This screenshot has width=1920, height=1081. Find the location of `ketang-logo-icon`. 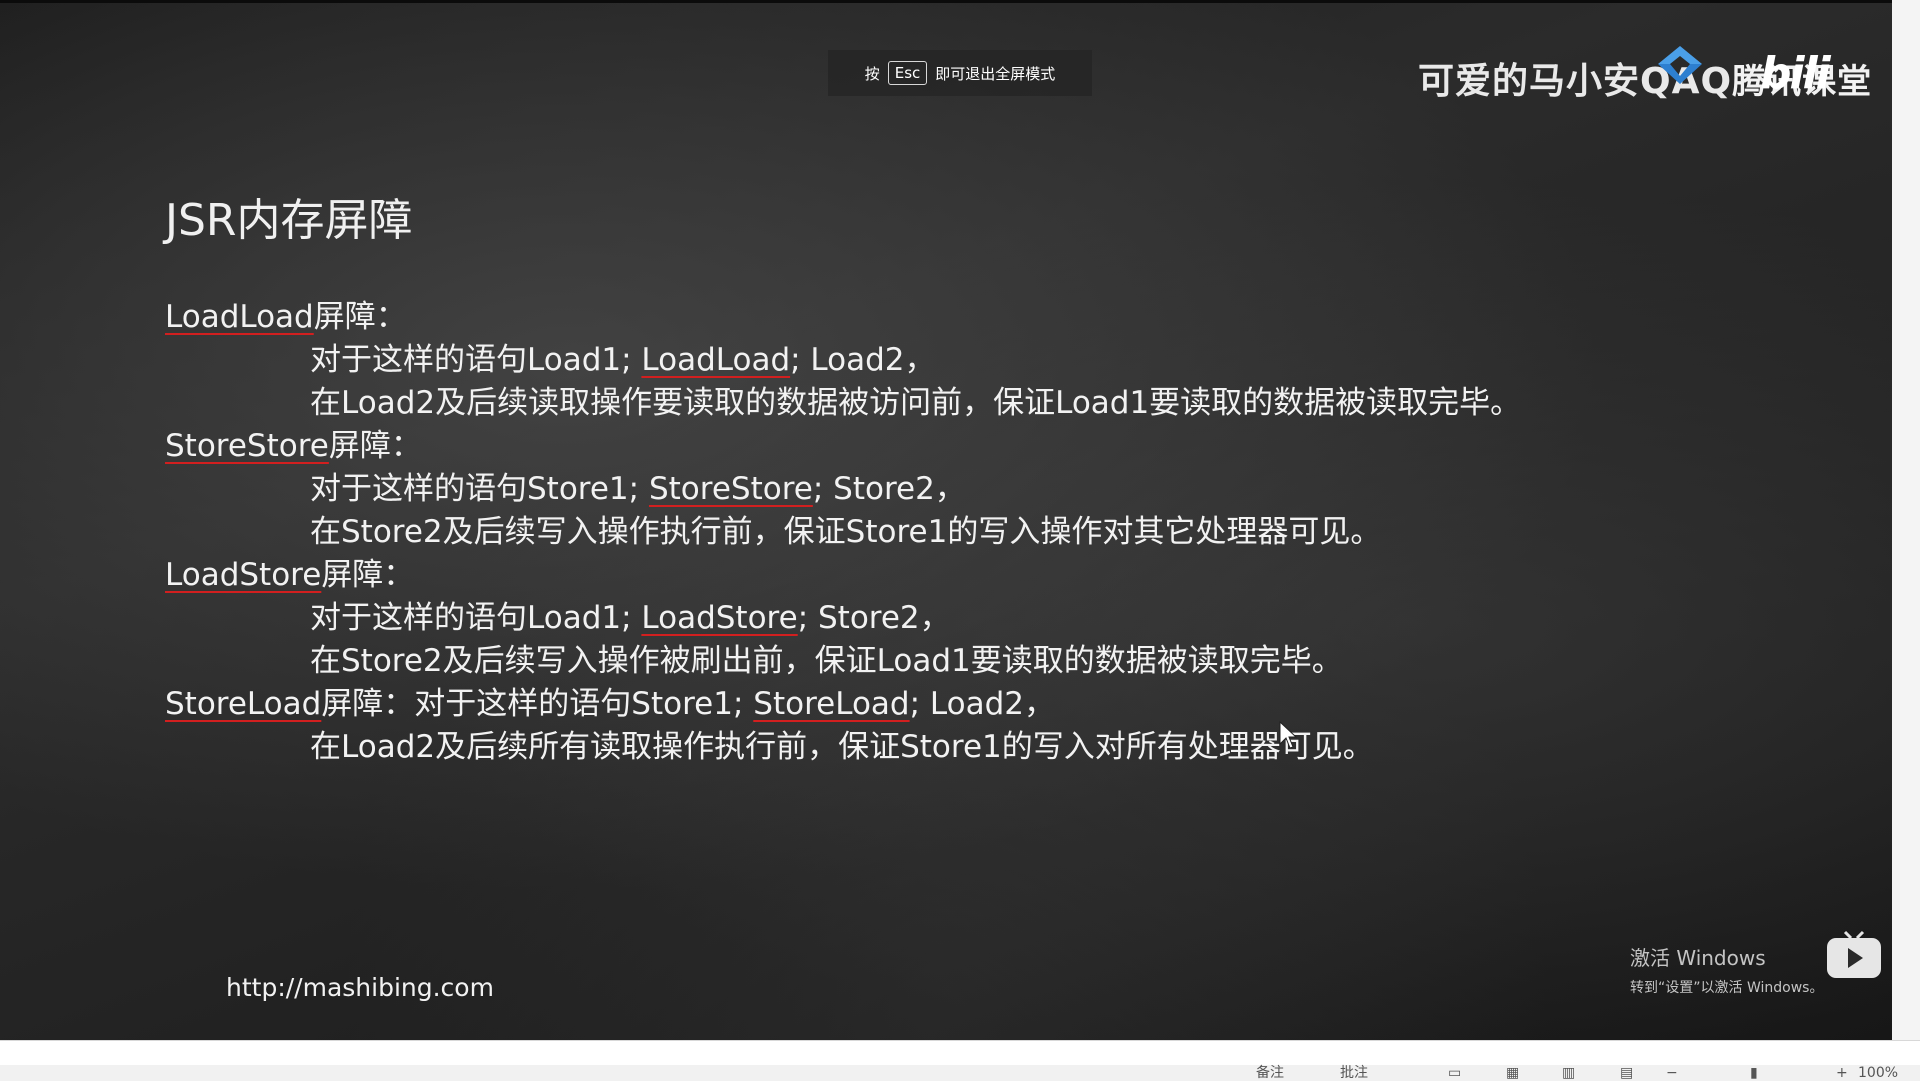

ketang-logo-icon is located at coordinates (1680, 65).